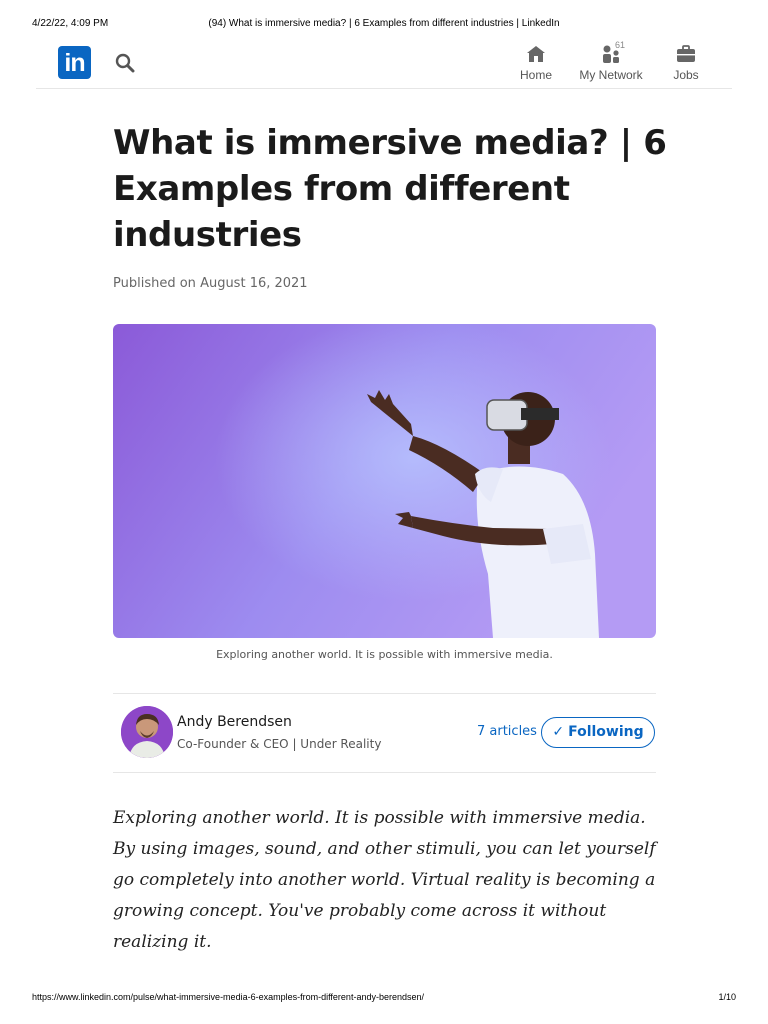  I want to click on nav-item-my-network: 61 My Network, so click(611, 63).